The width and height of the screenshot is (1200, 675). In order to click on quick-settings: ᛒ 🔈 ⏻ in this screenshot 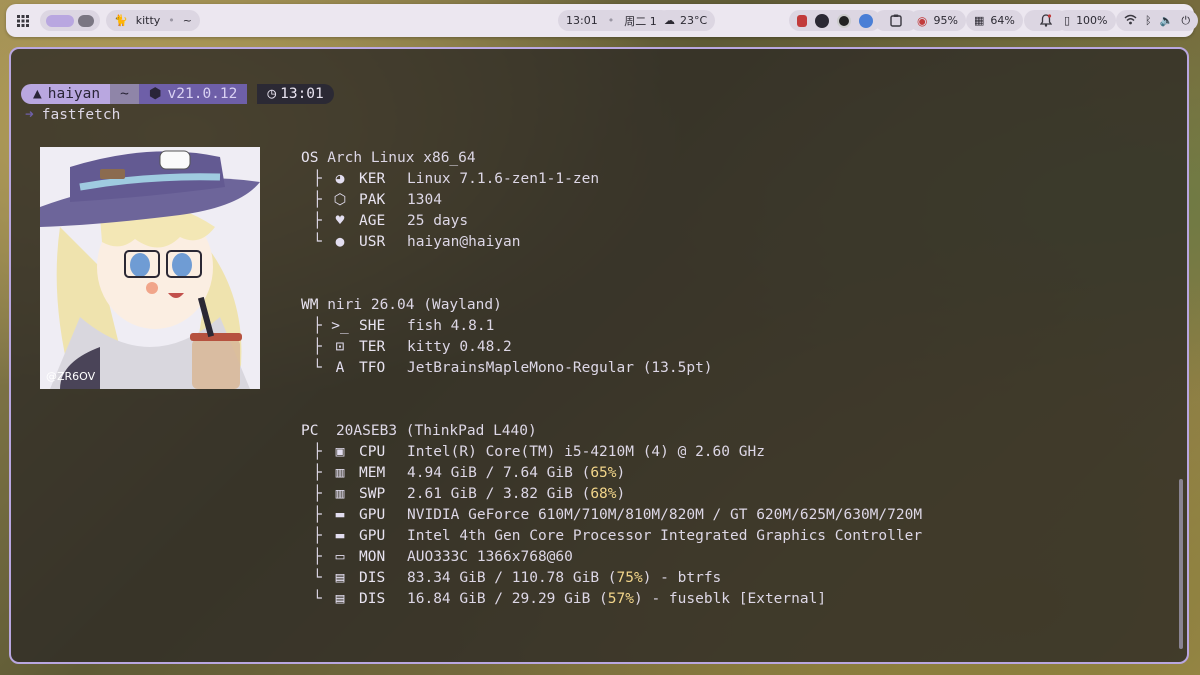, I will do `click(1157, 20)`.